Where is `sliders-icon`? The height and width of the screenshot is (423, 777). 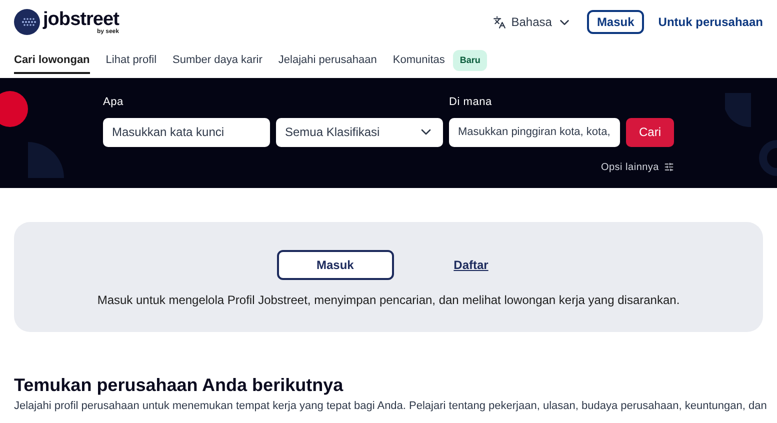 sliders-icon is located at coordinates (669, 167).